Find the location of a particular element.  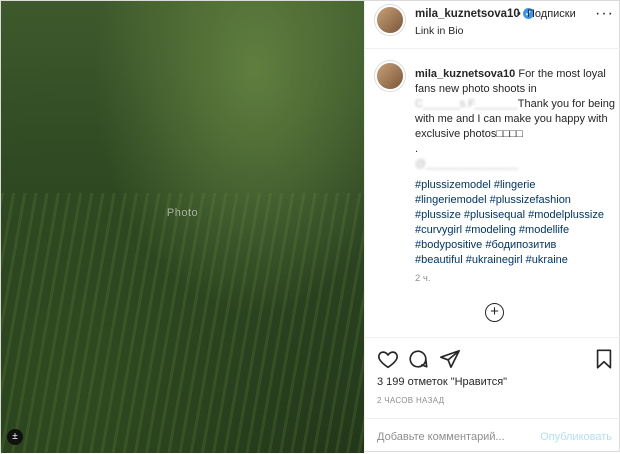

plus-circle-icon: + is located at coordinates (494, 312).